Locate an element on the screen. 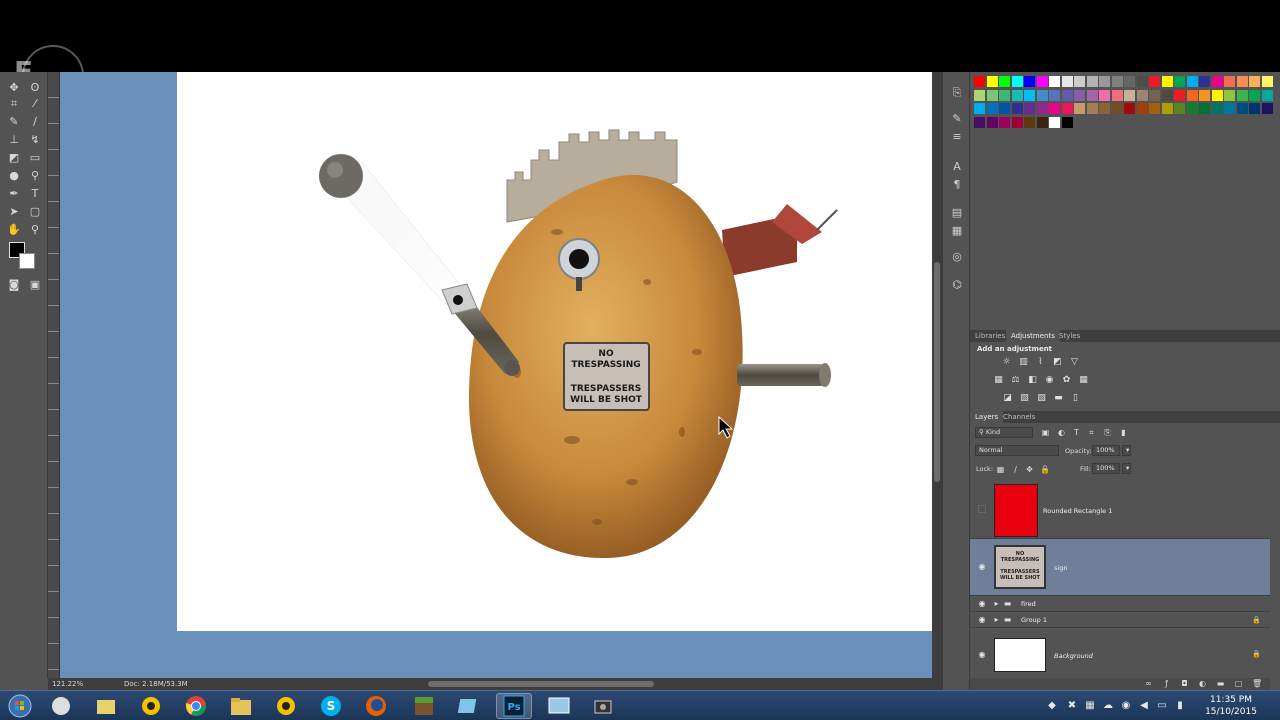 The width and height of the screenshot is (1280, 720). zoom-tool-icon: ⚲ is located at coordinates (35, 230).